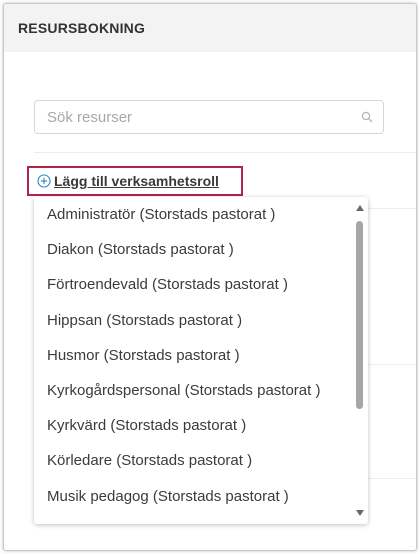  I want to click on dropdown-option: Husmor (Storstads pastorat ), so click(192, 355).